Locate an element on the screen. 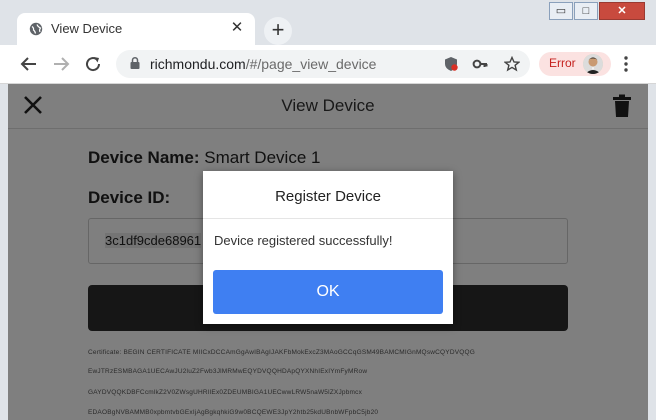 This screenshot has width=656, height=420. tab-title: View Device is located at coordinates (87, 28).